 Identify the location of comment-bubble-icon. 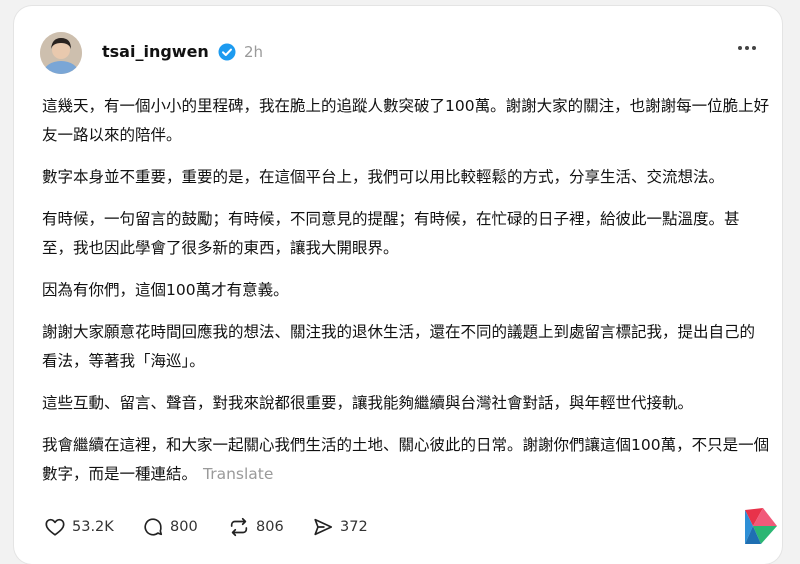
(153, 527).